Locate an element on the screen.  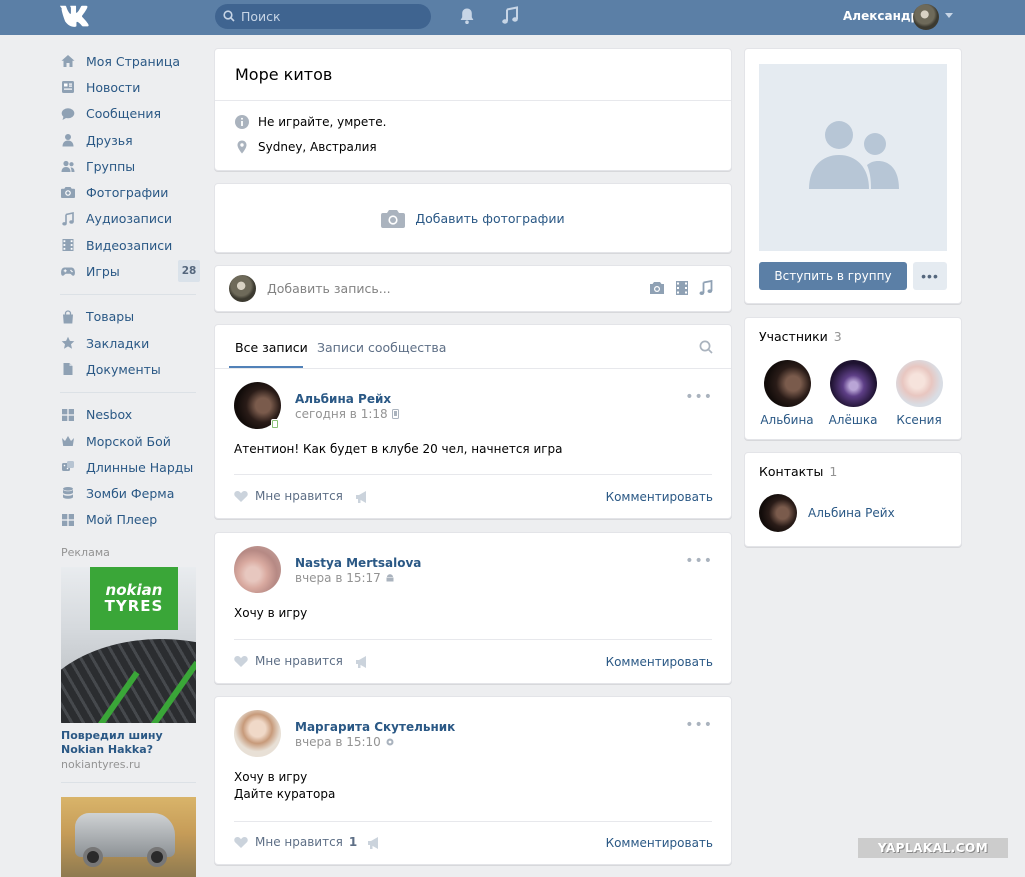
sidebar-item: Сообщения is located at coordinates (130, 114).